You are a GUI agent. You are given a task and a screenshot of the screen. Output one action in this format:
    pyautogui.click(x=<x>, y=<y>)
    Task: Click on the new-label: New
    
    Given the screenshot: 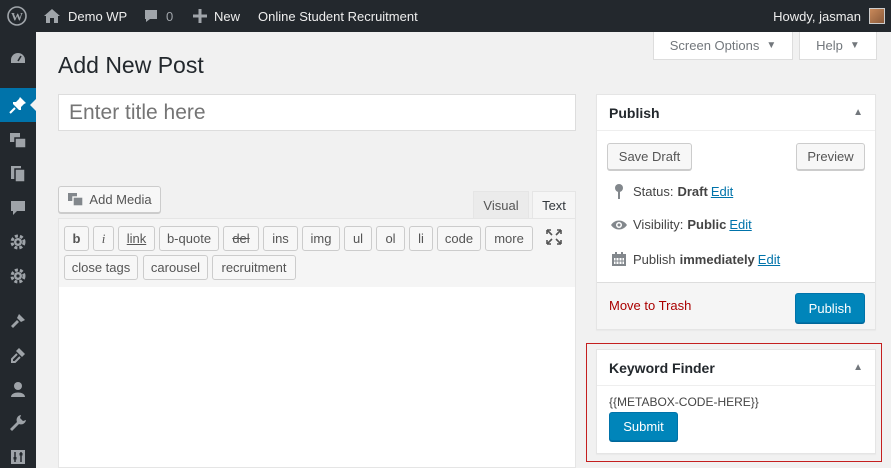 What is the action you would take?
    pyautogui.click(x=227, y=16)
    